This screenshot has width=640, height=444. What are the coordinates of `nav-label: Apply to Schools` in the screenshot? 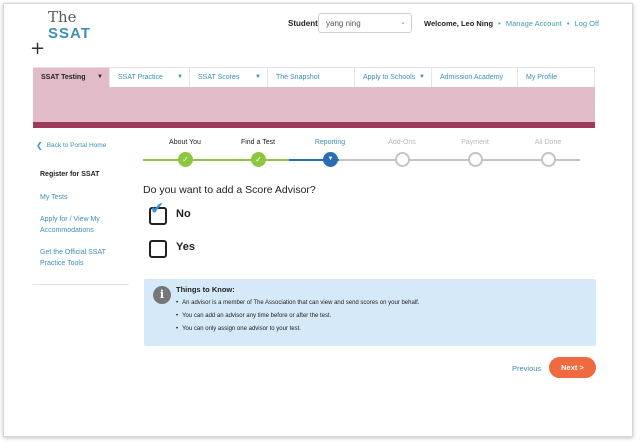 It's located at (389, 77).